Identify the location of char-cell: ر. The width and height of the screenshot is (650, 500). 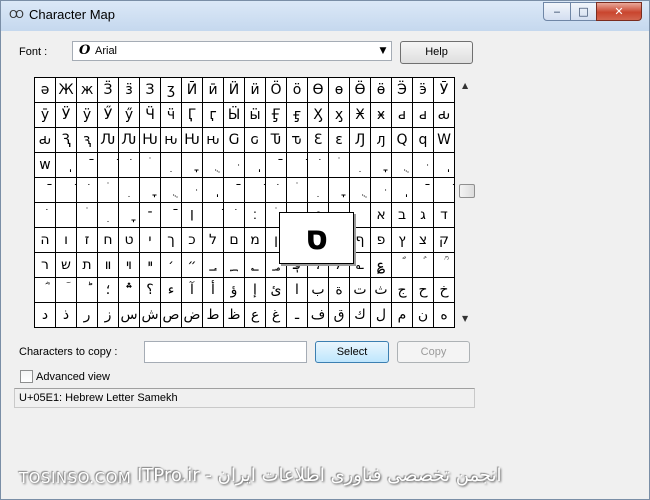
(87, 315).